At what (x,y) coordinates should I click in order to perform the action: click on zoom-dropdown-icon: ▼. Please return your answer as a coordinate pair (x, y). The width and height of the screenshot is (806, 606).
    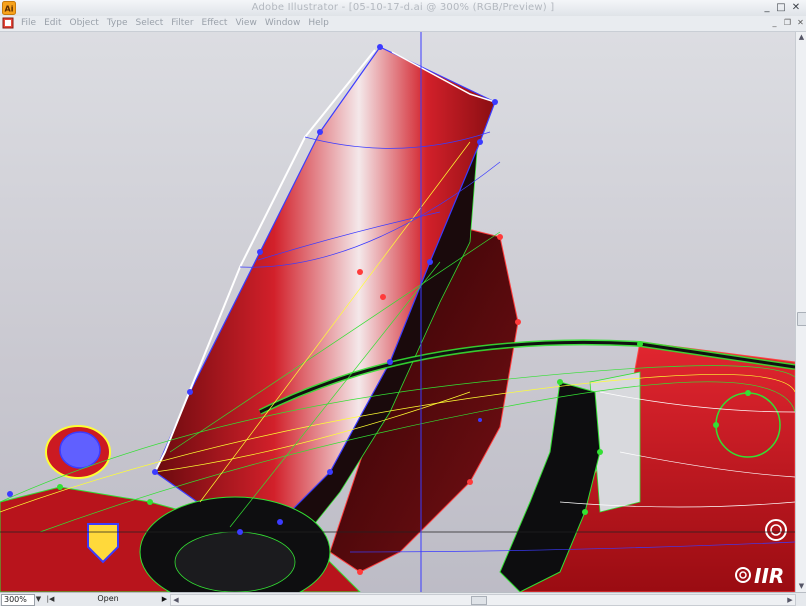
    Looking at the image, I should click on (38, 599).